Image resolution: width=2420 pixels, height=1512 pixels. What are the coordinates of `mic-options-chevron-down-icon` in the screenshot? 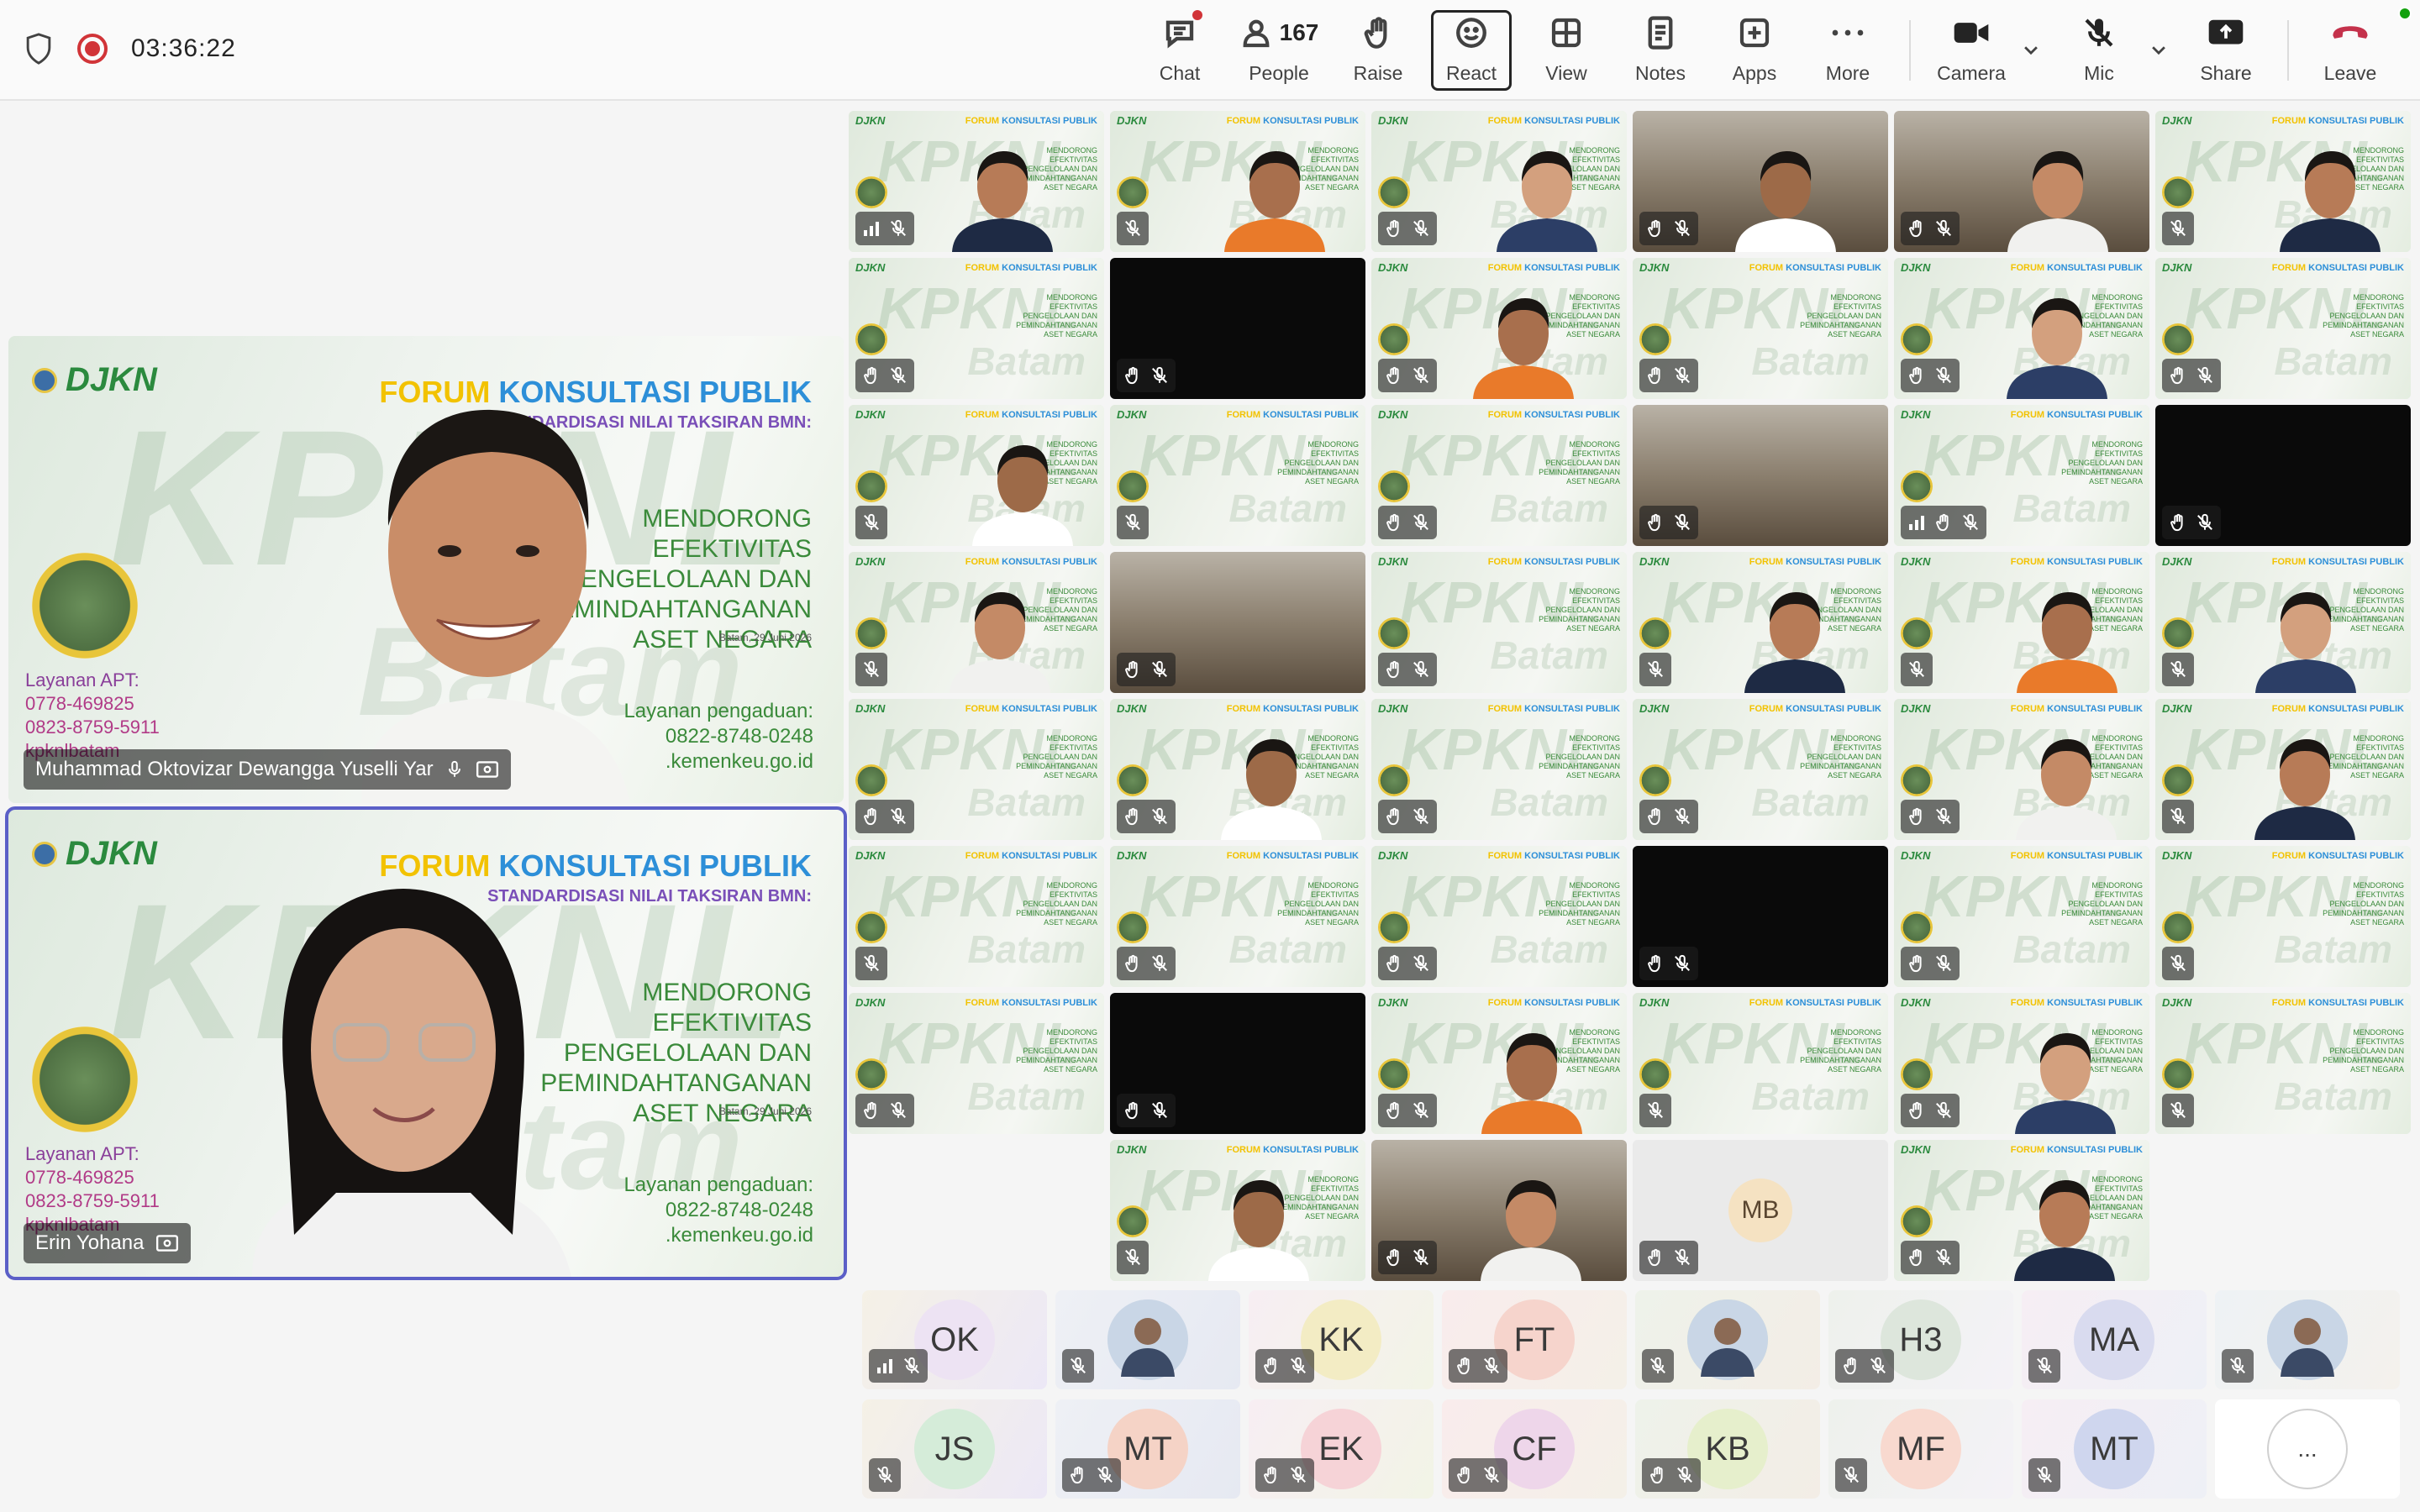 It's located at (2158, 49).